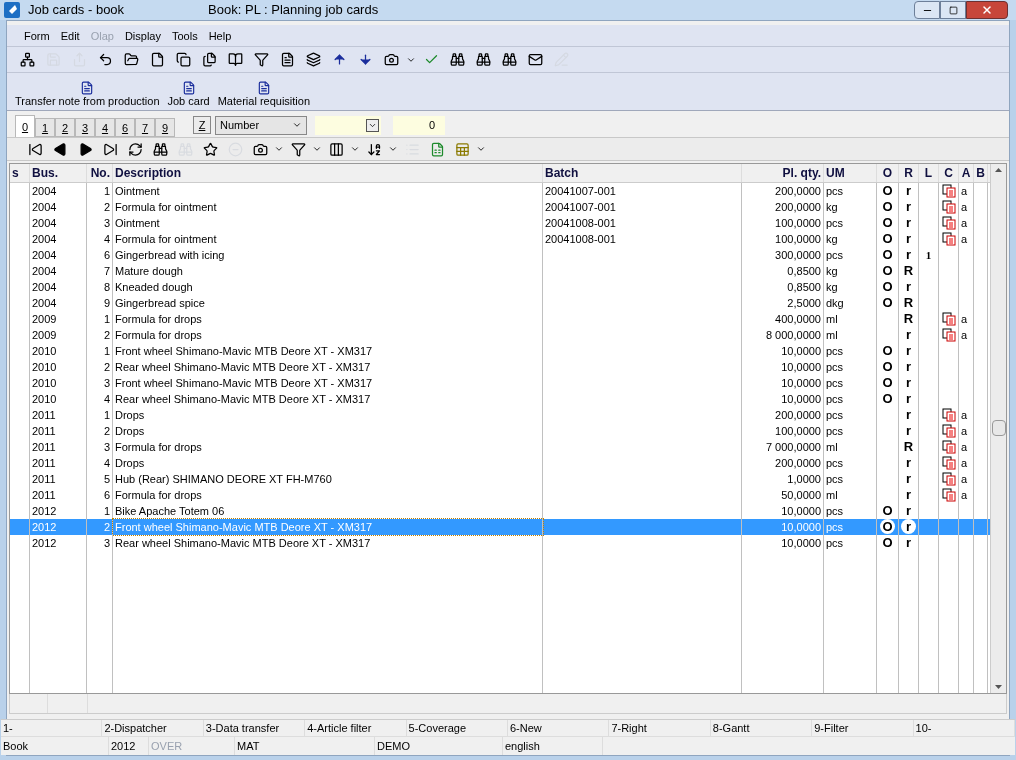  I want to click on column-header: L, so click(929, 173).